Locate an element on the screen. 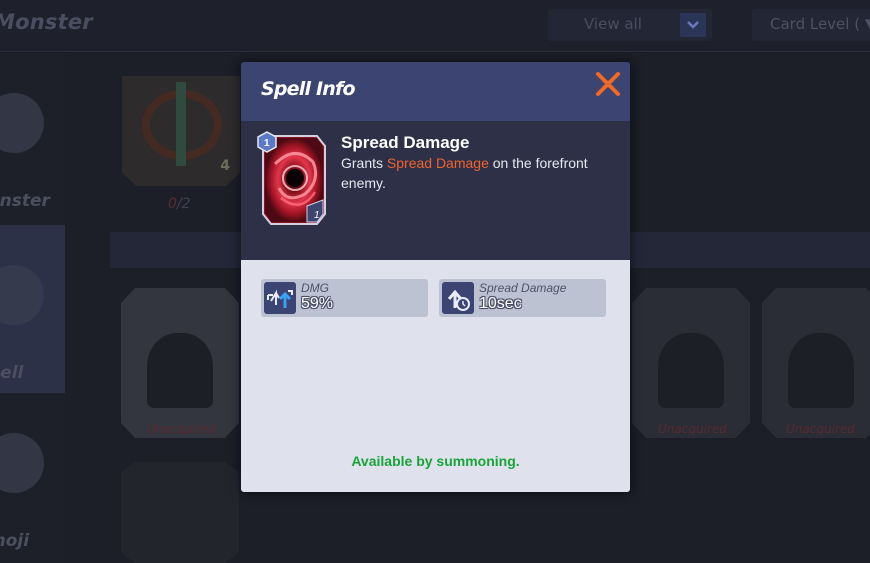 This screenshot has height=563, width=870. close-button is located at coordinates (608, 84).